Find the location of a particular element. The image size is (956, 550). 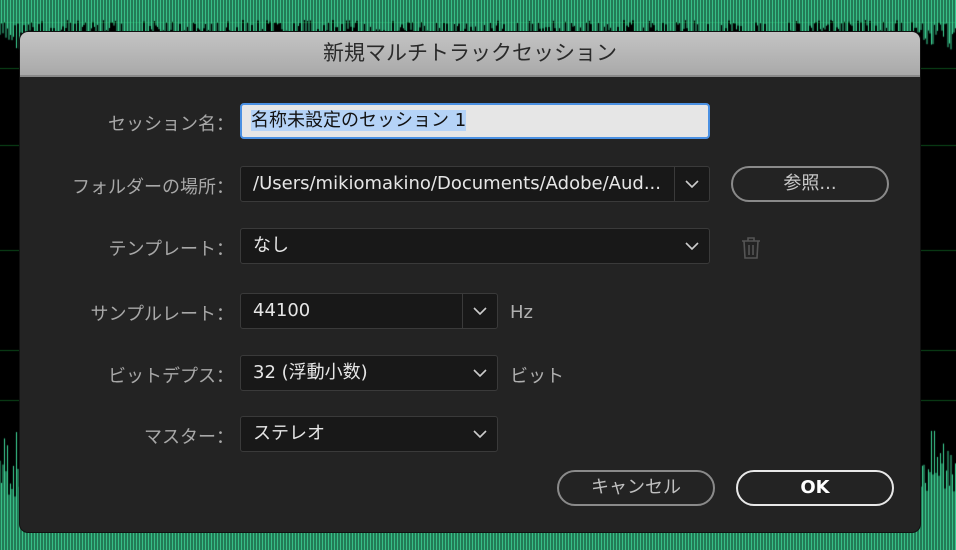

dialog-title: 新規マルチトラックセッション is located at coordinates (470, 54).